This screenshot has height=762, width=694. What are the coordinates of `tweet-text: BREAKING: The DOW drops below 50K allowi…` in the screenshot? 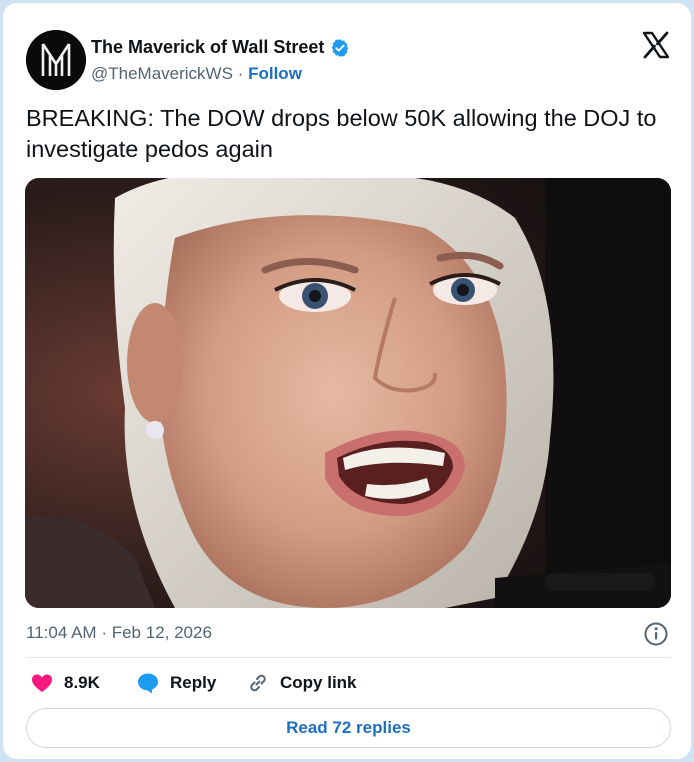 It's located at (341, 133).